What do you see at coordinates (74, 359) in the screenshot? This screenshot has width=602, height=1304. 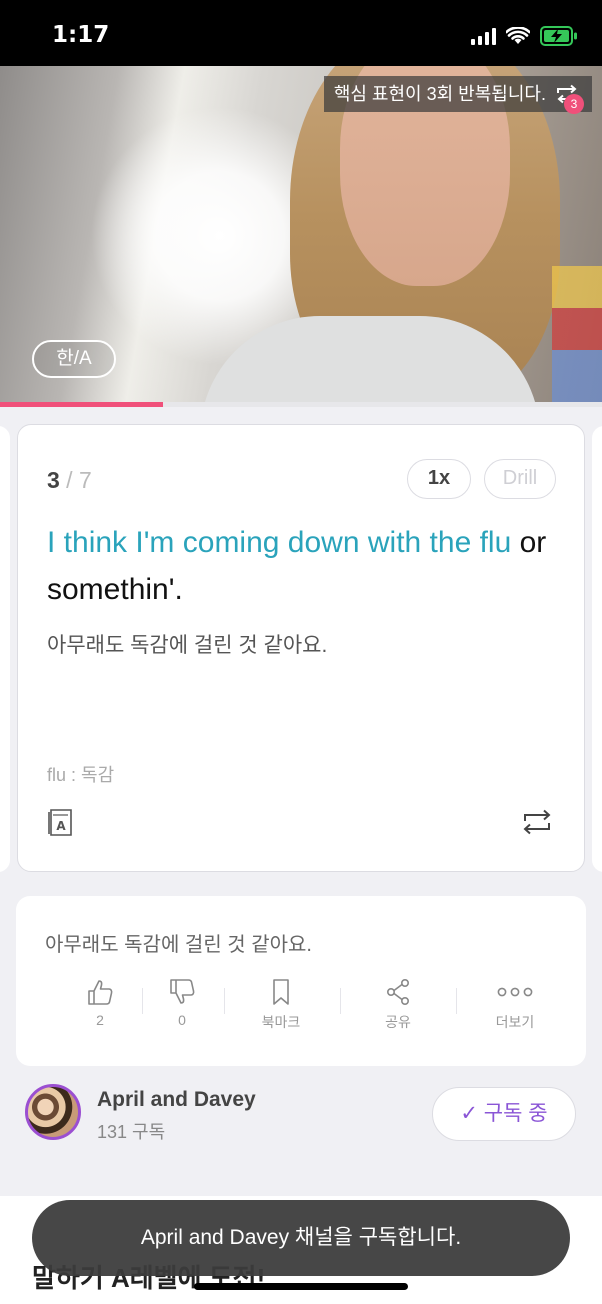 I see `language-toggle-button: 한/A` at bounding box center [74, 359].